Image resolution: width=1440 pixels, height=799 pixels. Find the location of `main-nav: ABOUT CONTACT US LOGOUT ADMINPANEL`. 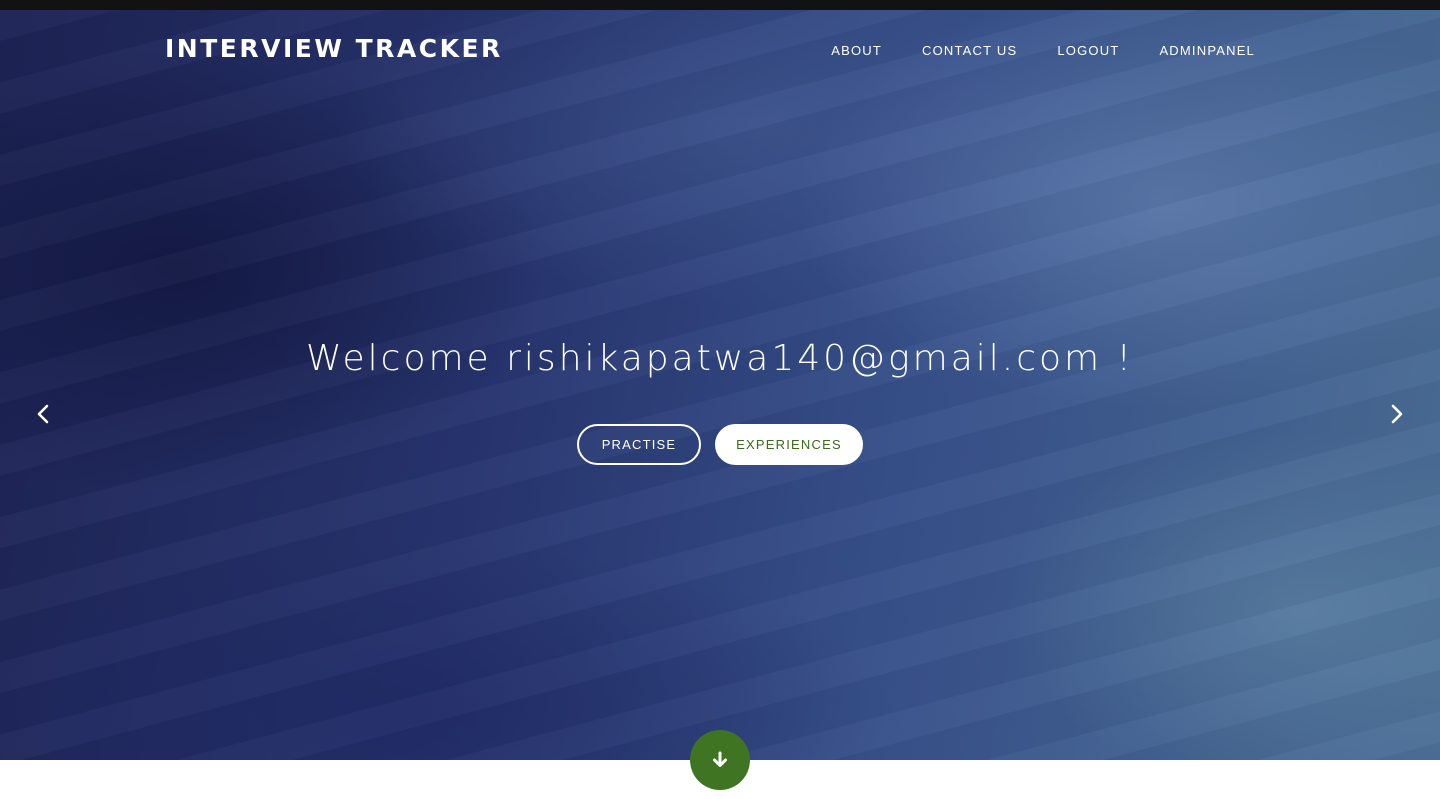

main-nav: ABOUT CONTACT US LOGOUT ADMINPANEL is located at coordinates (1043, 50).